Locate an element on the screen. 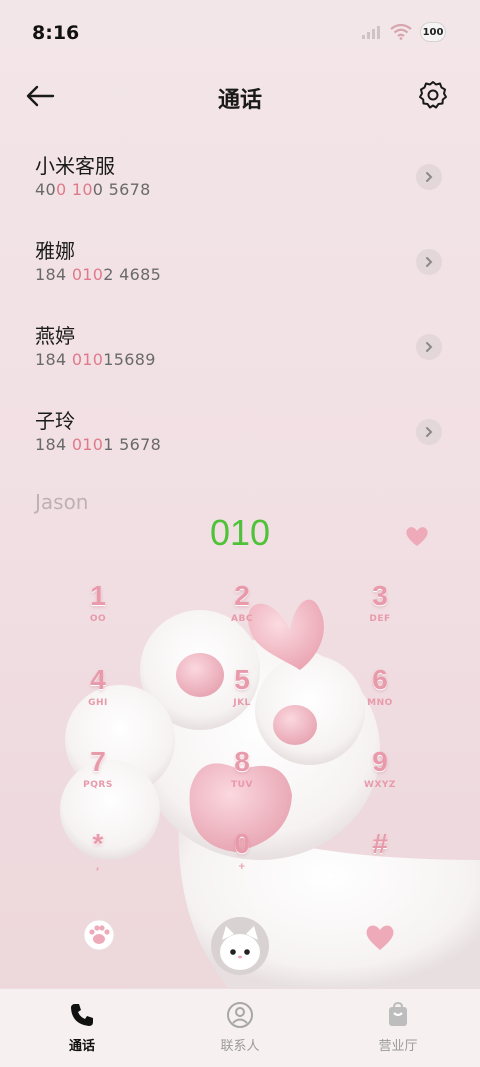  heart-decoration is located at coordinates (417, 536).